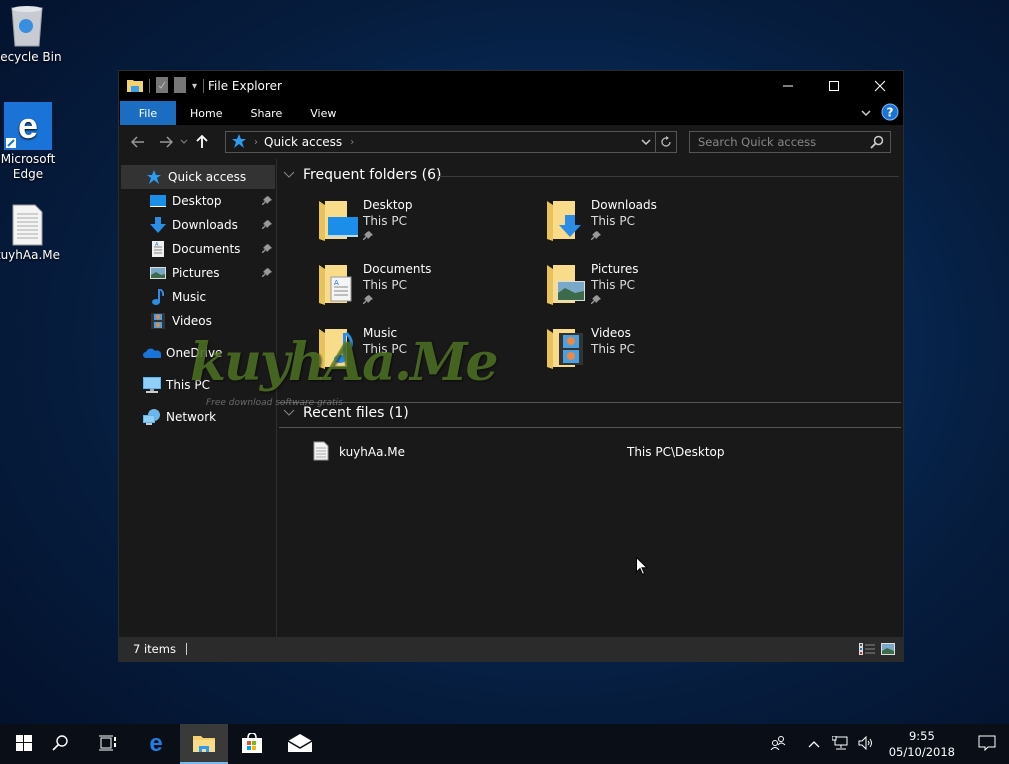 This screenshot has height=764, width=1009. What do you see at coordinates (252, 744) in the screenshot?
I see `taskbar-store-button` at bounding box center [252, 744].